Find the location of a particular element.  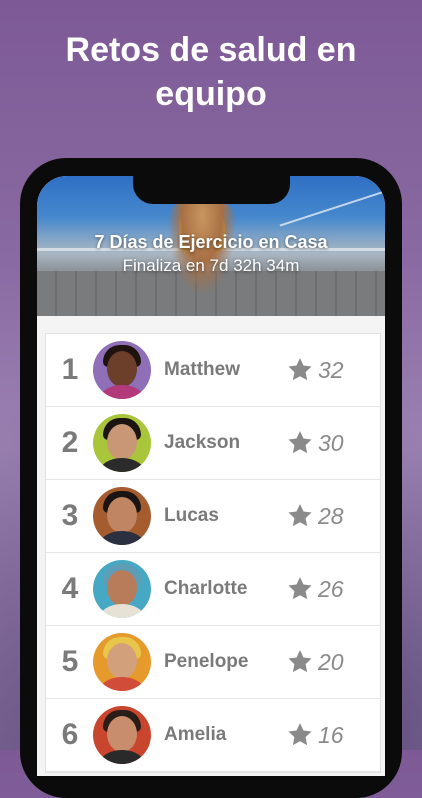

rank-number: 2 is located at coordinates (70, 442).